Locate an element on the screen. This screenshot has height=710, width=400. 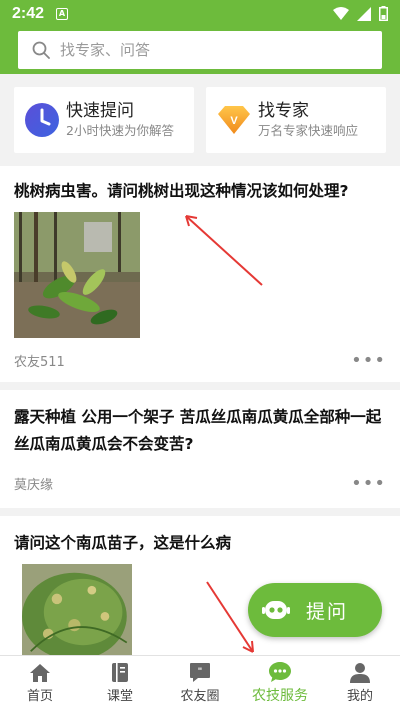
quick-ask-text: 快速提问 2小时快速为你解答 is located at coordinates (120, 120).